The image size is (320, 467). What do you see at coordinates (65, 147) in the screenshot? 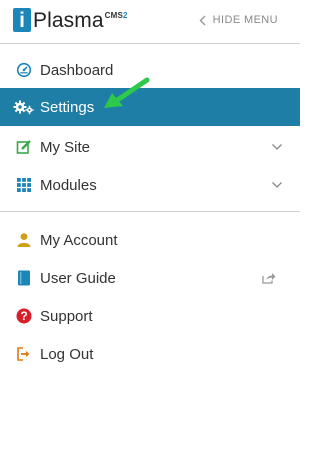
I see `nav-item-label: My Site` at bounding box center [65, 147].